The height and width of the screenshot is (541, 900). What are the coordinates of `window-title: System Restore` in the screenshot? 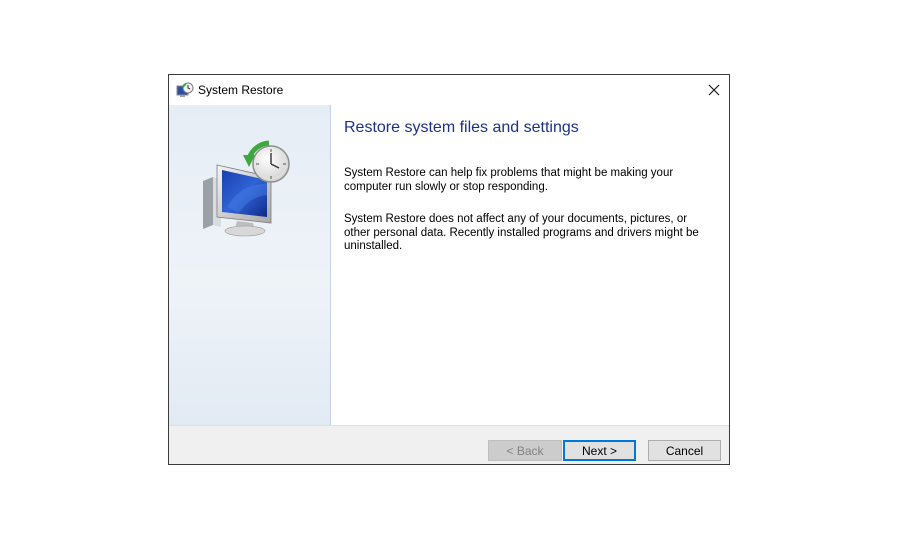 It's located at (241, 90).